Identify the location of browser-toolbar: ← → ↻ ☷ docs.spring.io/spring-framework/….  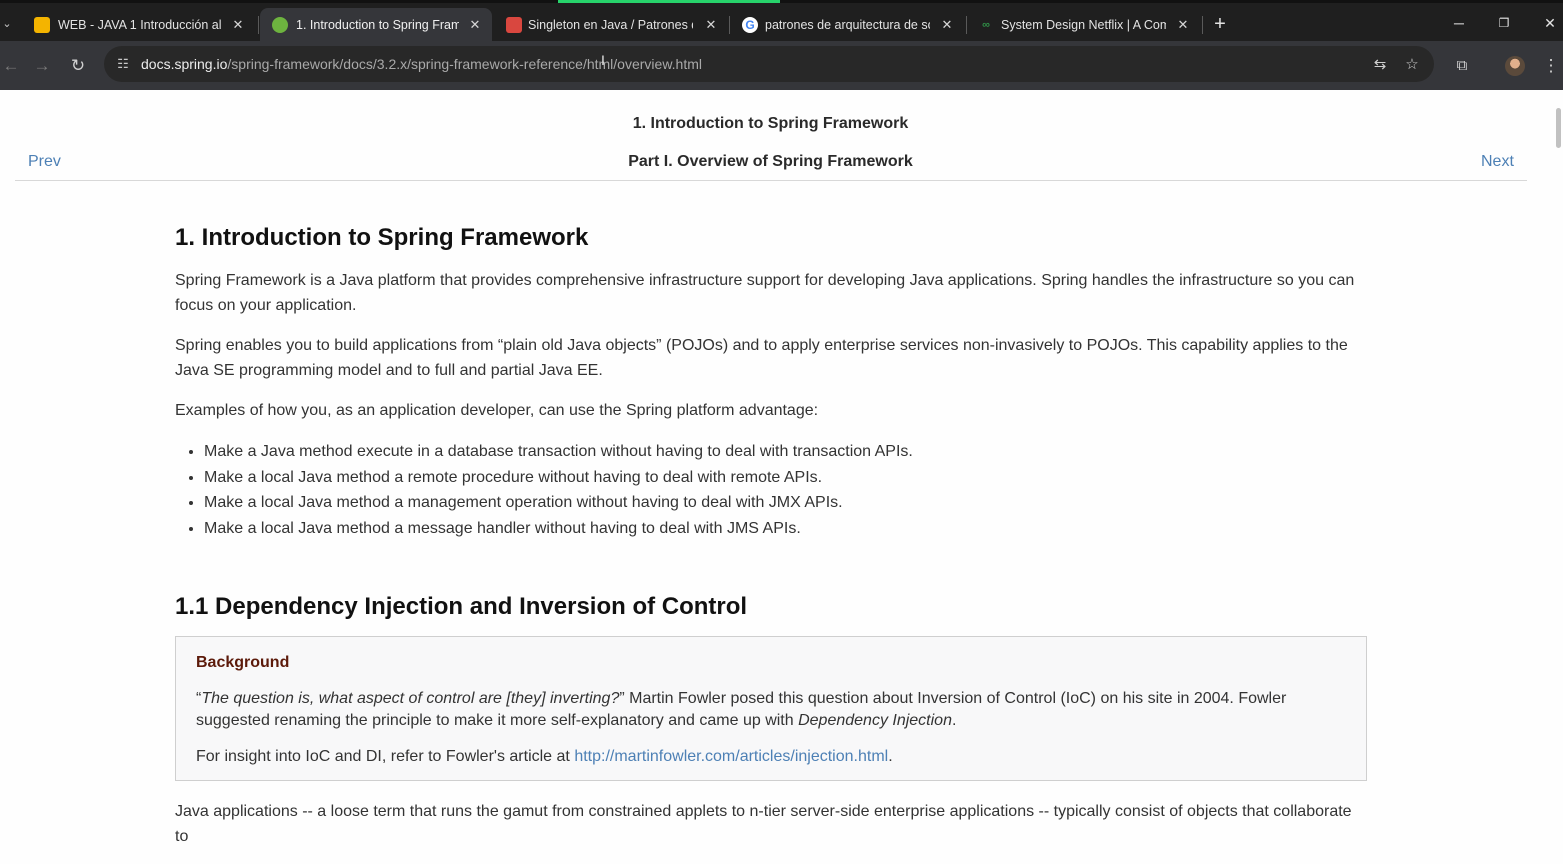
(781, 65).